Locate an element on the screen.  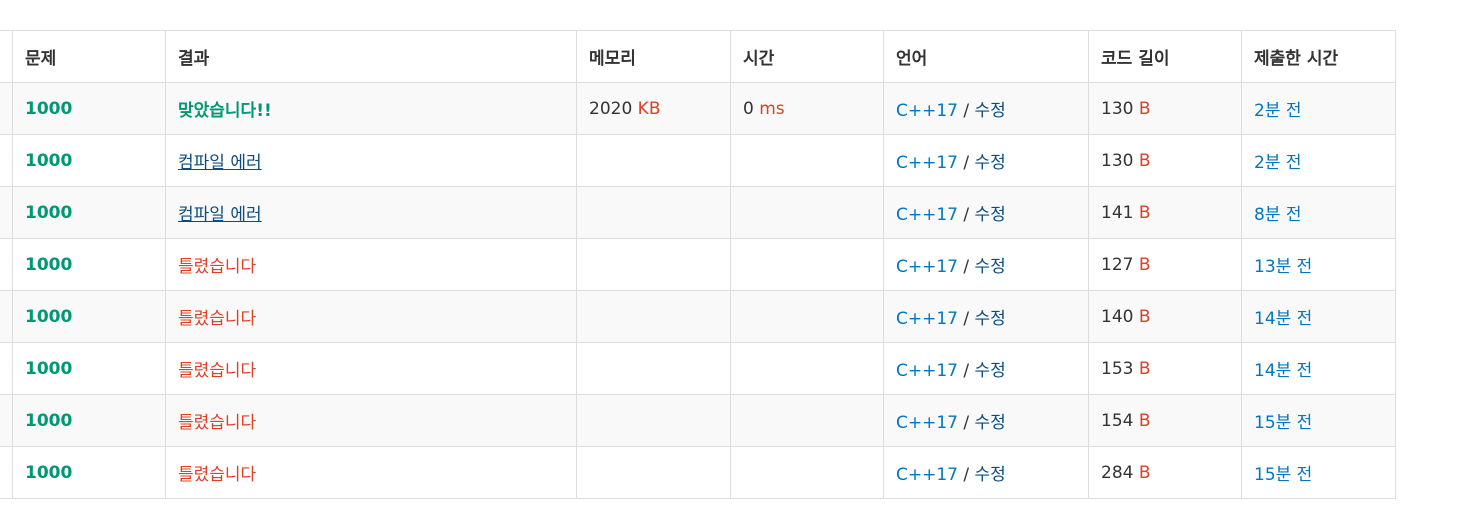
header-problem: 문제 is located at coordinates (89, 56).